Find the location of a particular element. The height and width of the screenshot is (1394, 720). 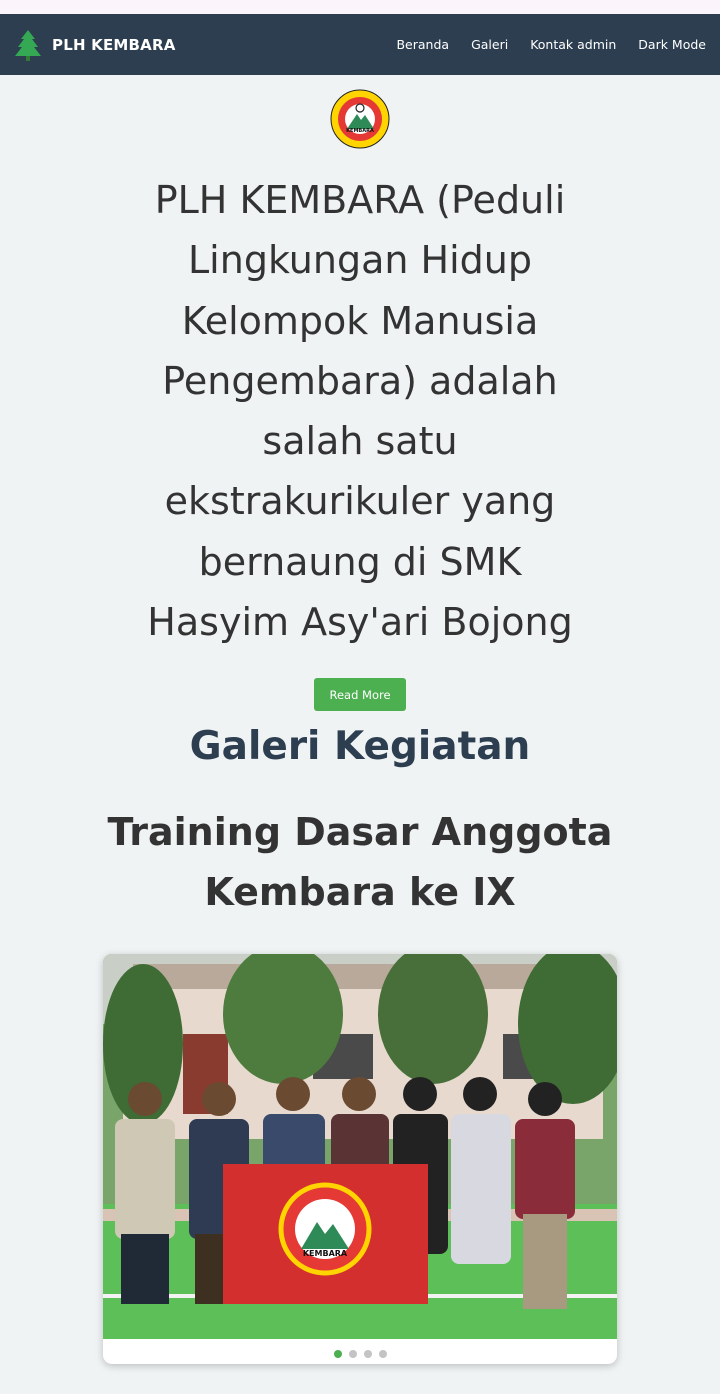

logo-text: KEMBARA is located at coordinates (360, 131).